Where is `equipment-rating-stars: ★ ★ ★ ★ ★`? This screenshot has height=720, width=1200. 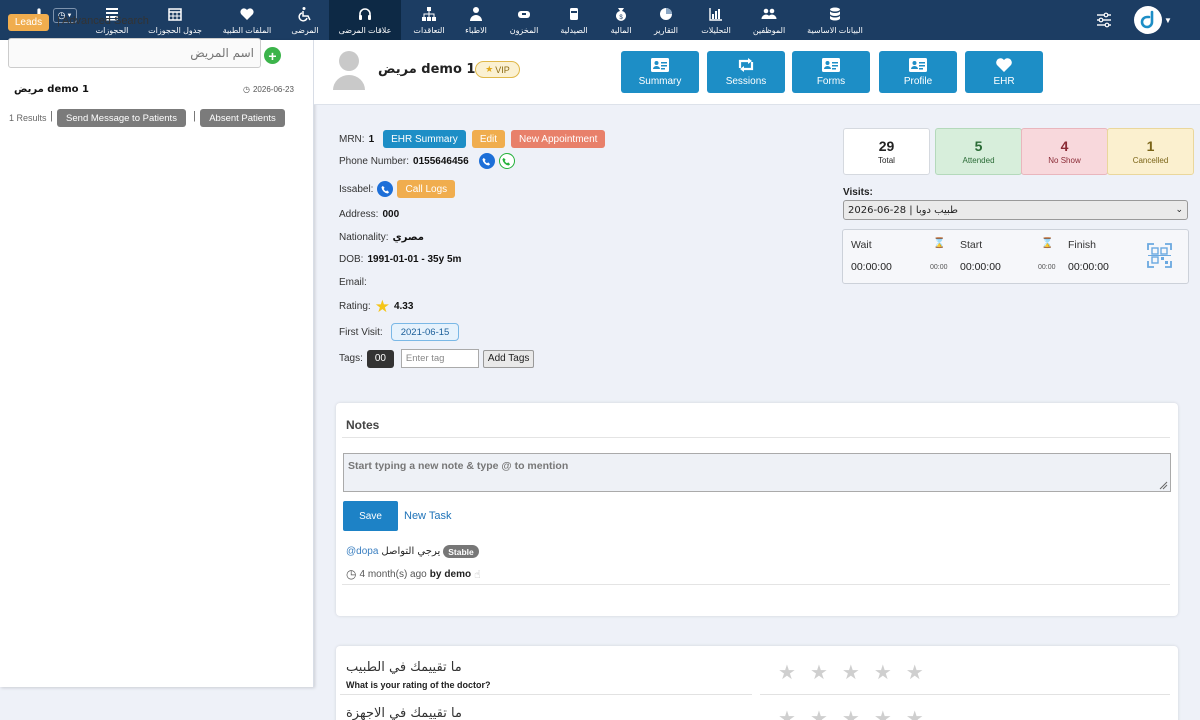 equipment-rating-stars: ★ ★ ★ ★ ★ is located at coordinates (851, 713).